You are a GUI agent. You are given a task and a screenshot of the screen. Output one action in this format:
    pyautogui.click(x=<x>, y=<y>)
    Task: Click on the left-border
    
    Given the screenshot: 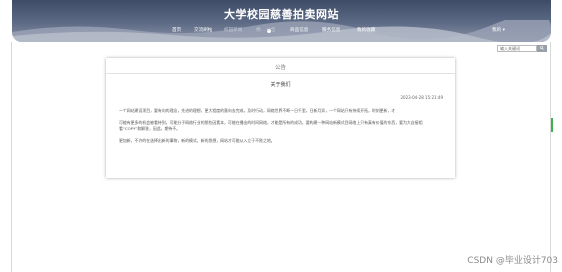 What is the action you would take?
    pyautogui.click(x=11, y=157)
    